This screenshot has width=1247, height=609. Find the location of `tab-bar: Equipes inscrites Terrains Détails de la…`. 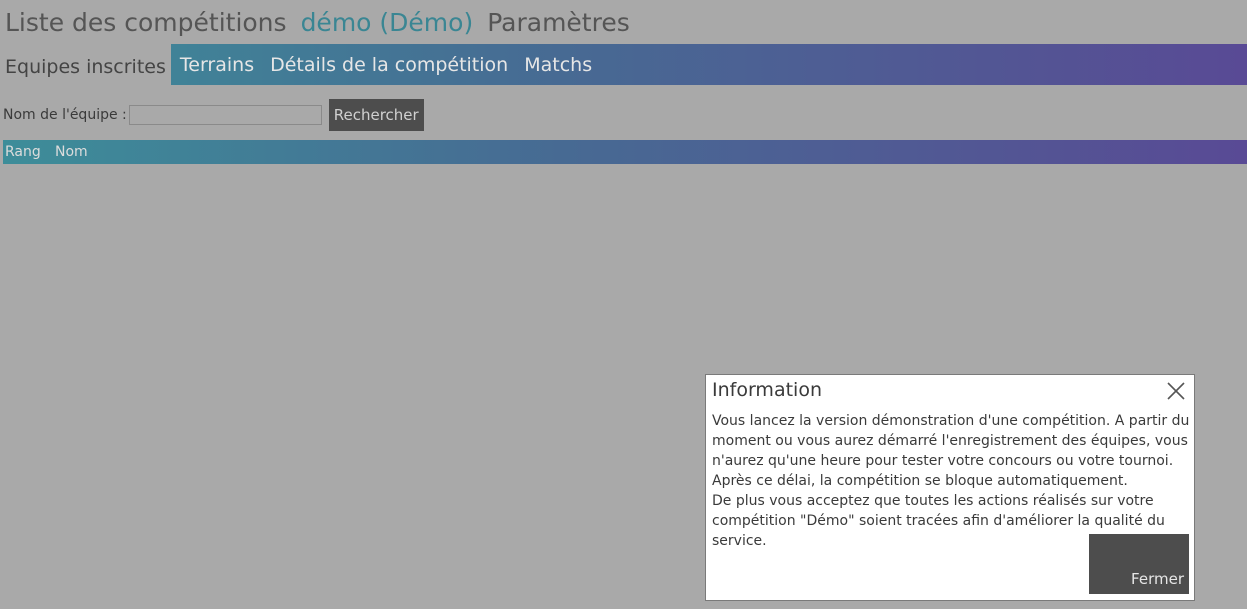

tab-bar: Equipes inscrites Terrains Détails de la… is located at coordinates (623, 64).